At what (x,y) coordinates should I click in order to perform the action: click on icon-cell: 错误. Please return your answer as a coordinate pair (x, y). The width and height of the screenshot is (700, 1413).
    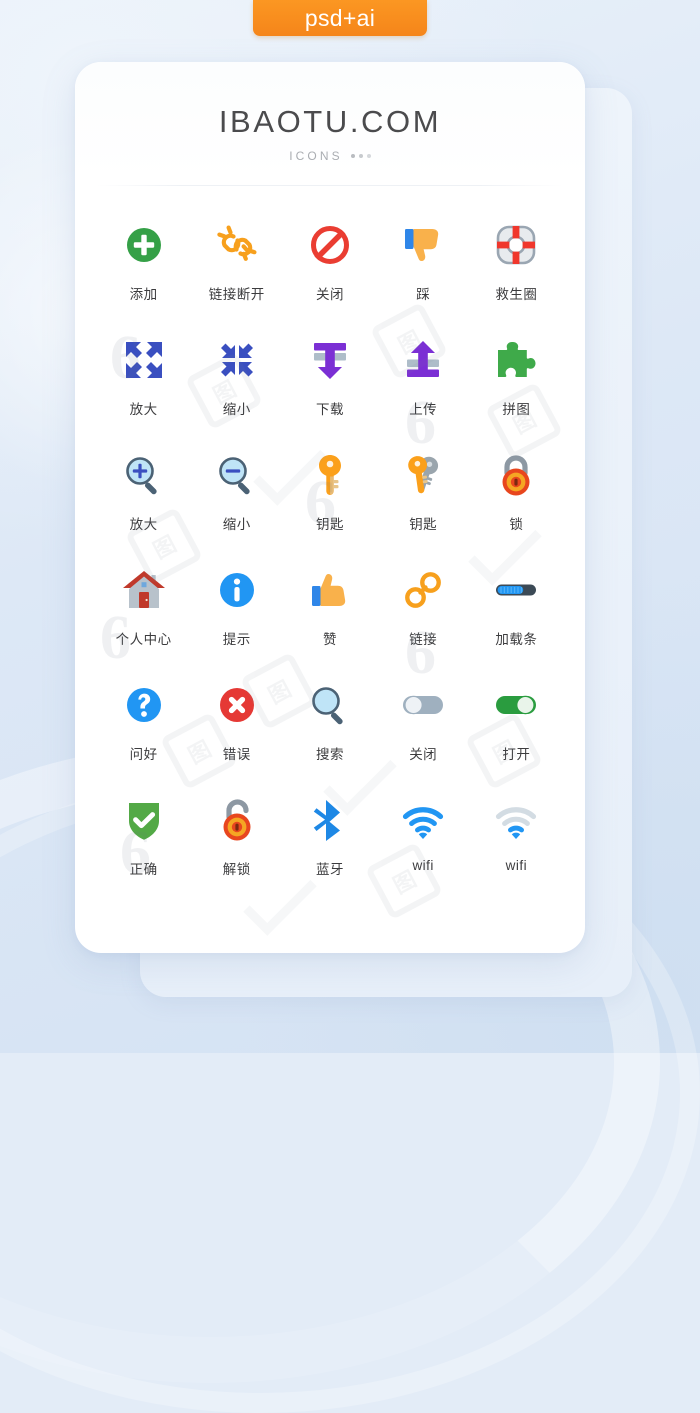
    Looking at the image, I should click on (236, 733).